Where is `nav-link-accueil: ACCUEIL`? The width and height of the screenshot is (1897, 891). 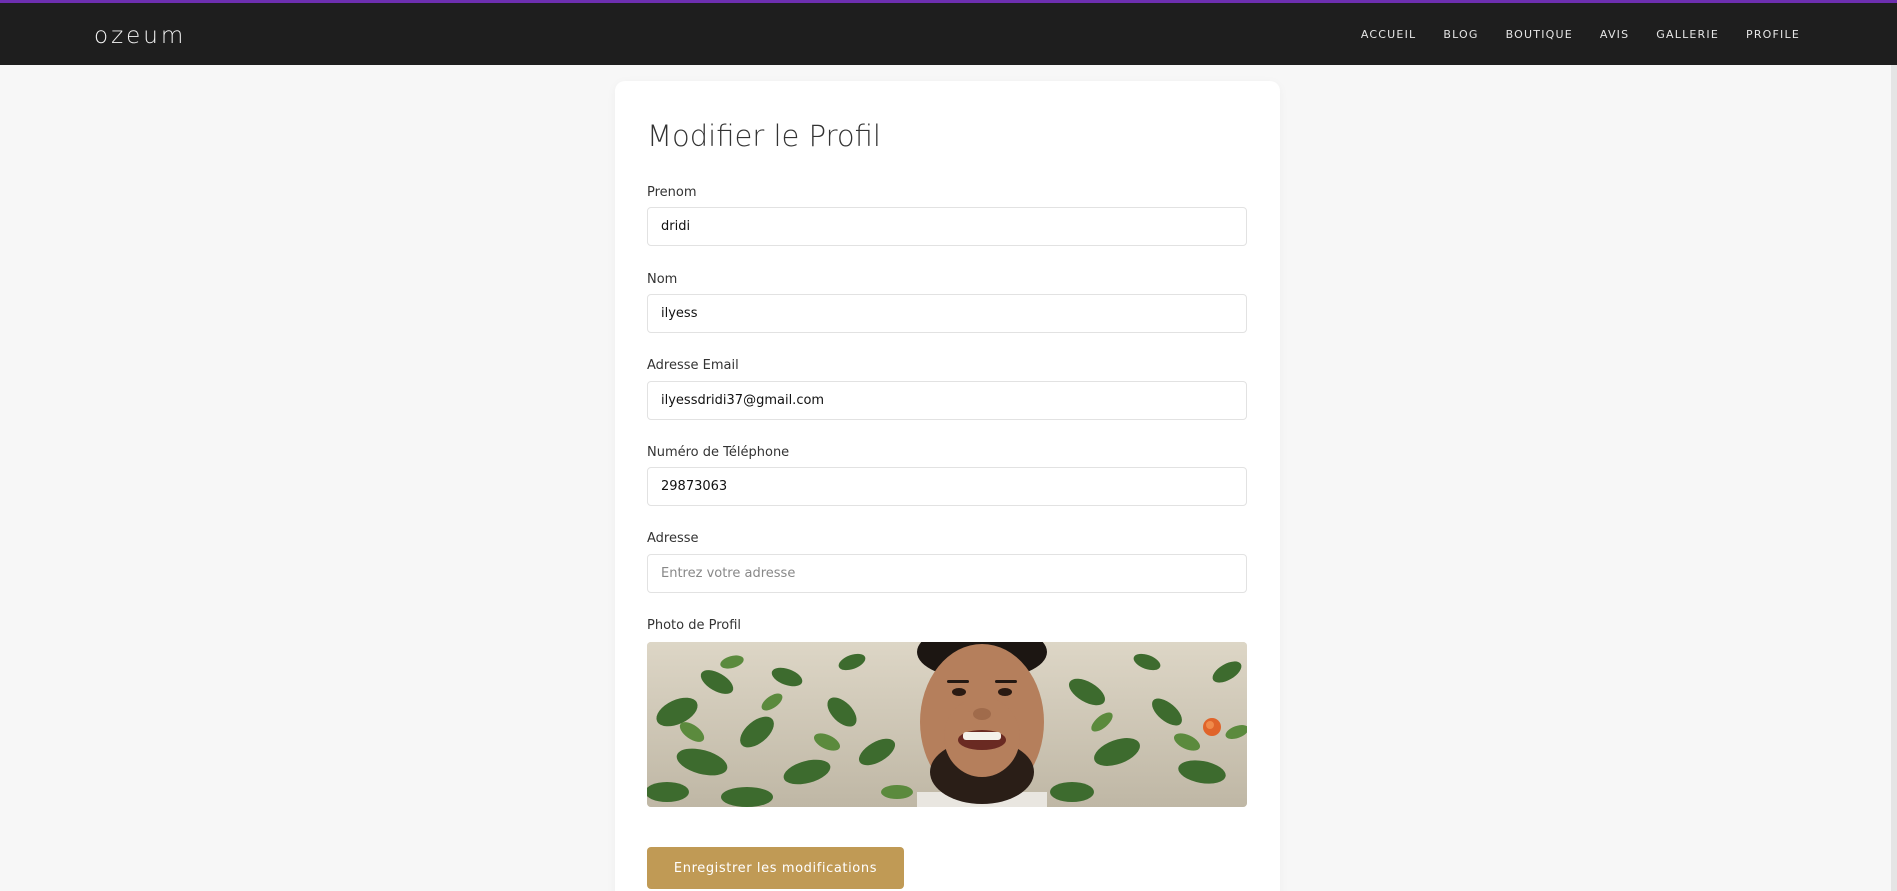 nav-link-accueil: ACCUEIL is located at coordinates (1388, 34).